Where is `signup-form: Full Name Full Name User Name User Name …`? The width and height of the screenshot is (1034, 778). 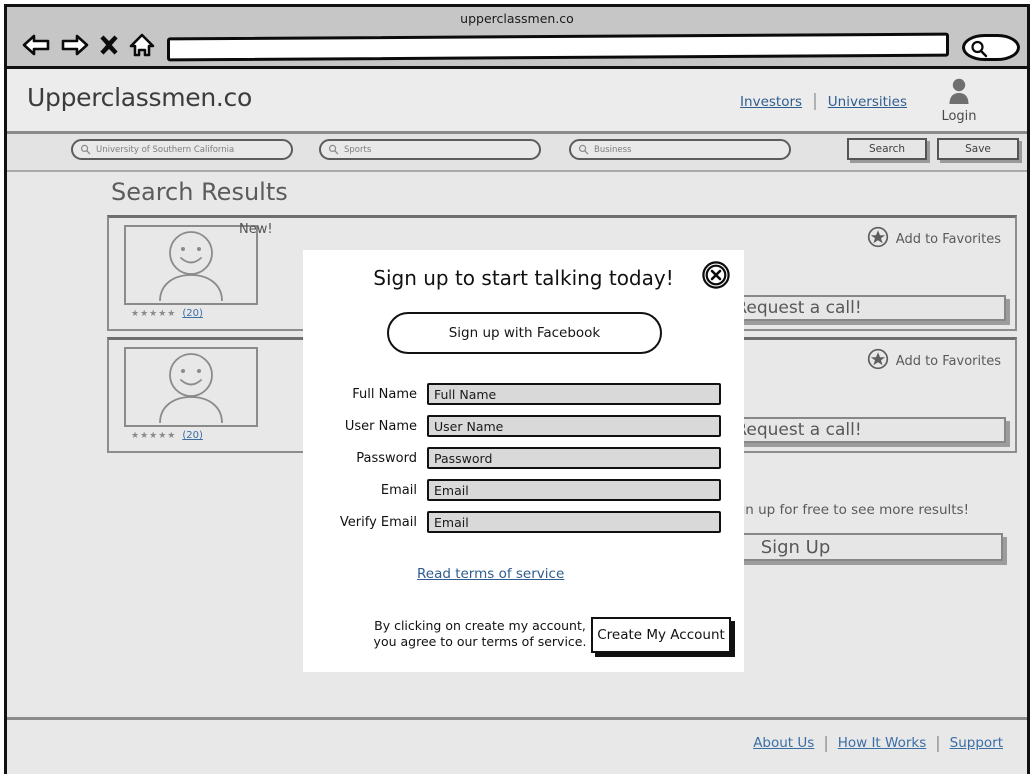
signup-form: Full Name Full Name User Name User Name … is located at coordinates (525, 463).